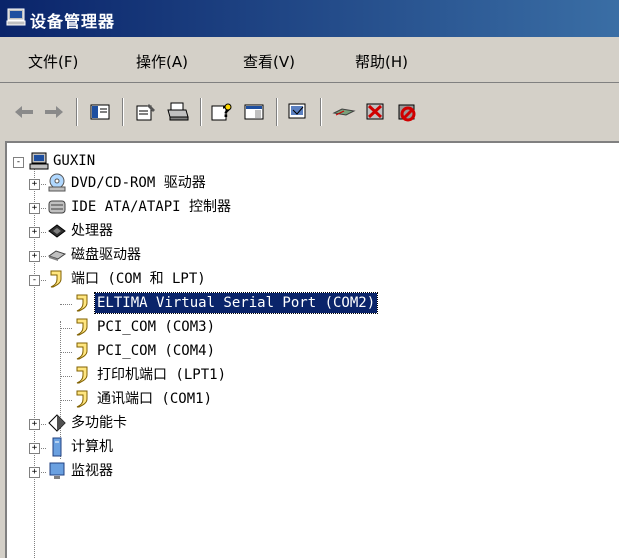 The width and height of the screenshot is (619, 558). What do you see at coordinates (157, 472) in the screenshot?
I see `tree-node-monitor: + 监视器` at bounding box center [157, 472].